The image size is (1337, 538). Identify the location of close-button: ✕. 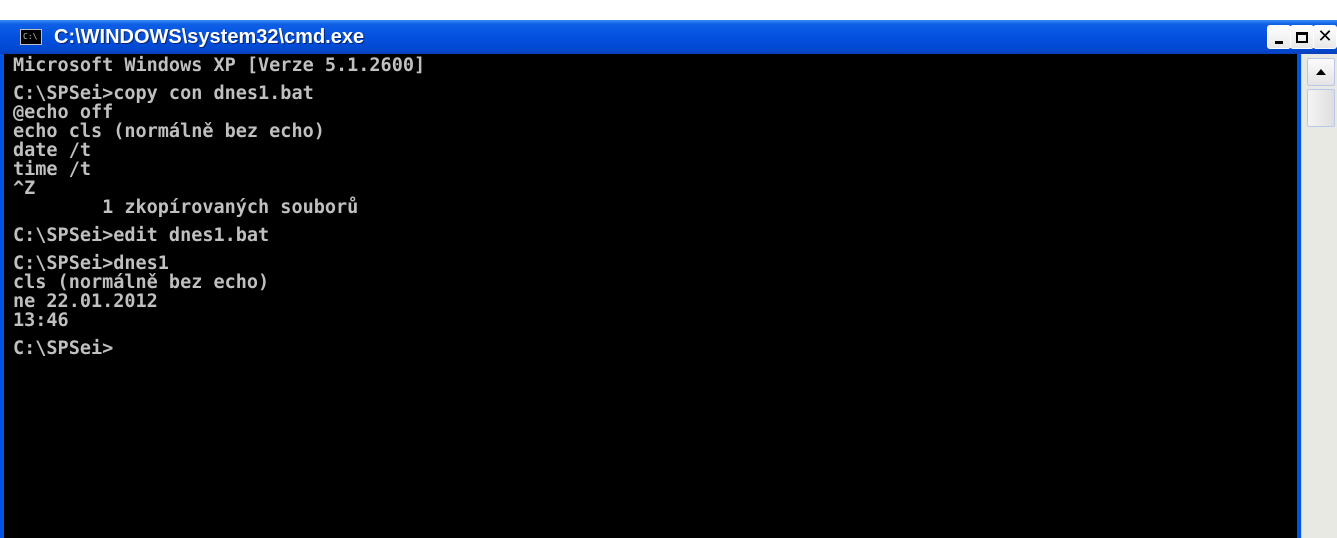
(1325, 37).